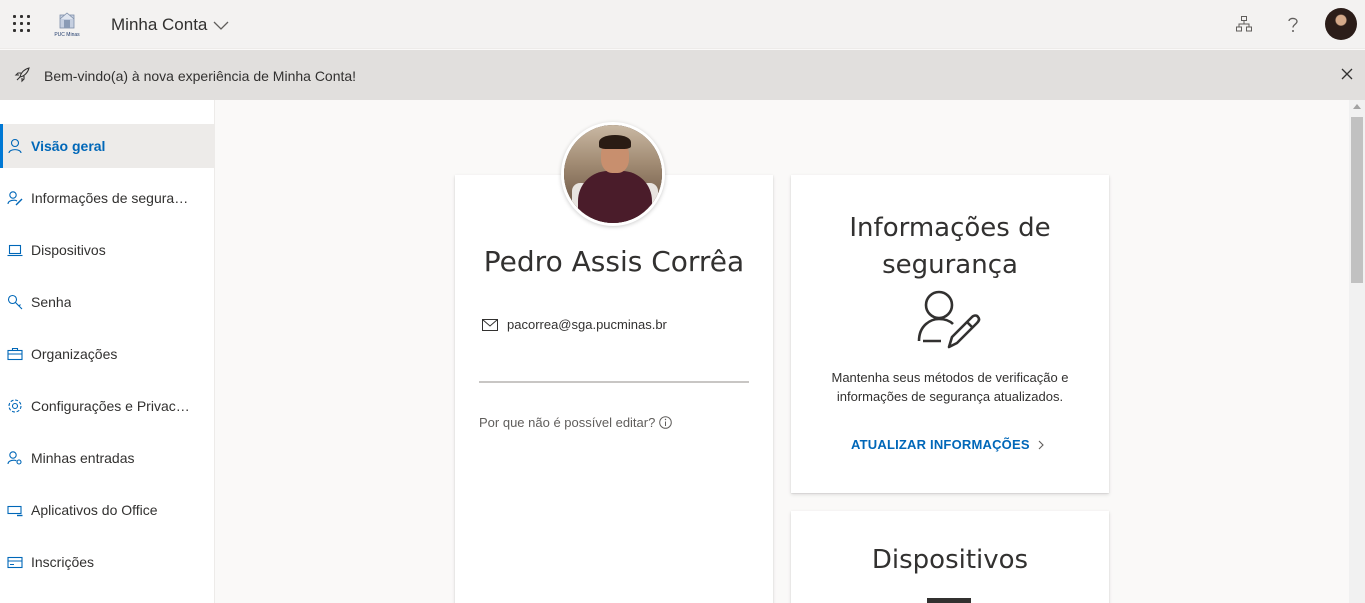  Describe the element at coordinates (111, 406) in the screenshot. I see `sidebar-item-label: Configurações e Privacidade` at that location.